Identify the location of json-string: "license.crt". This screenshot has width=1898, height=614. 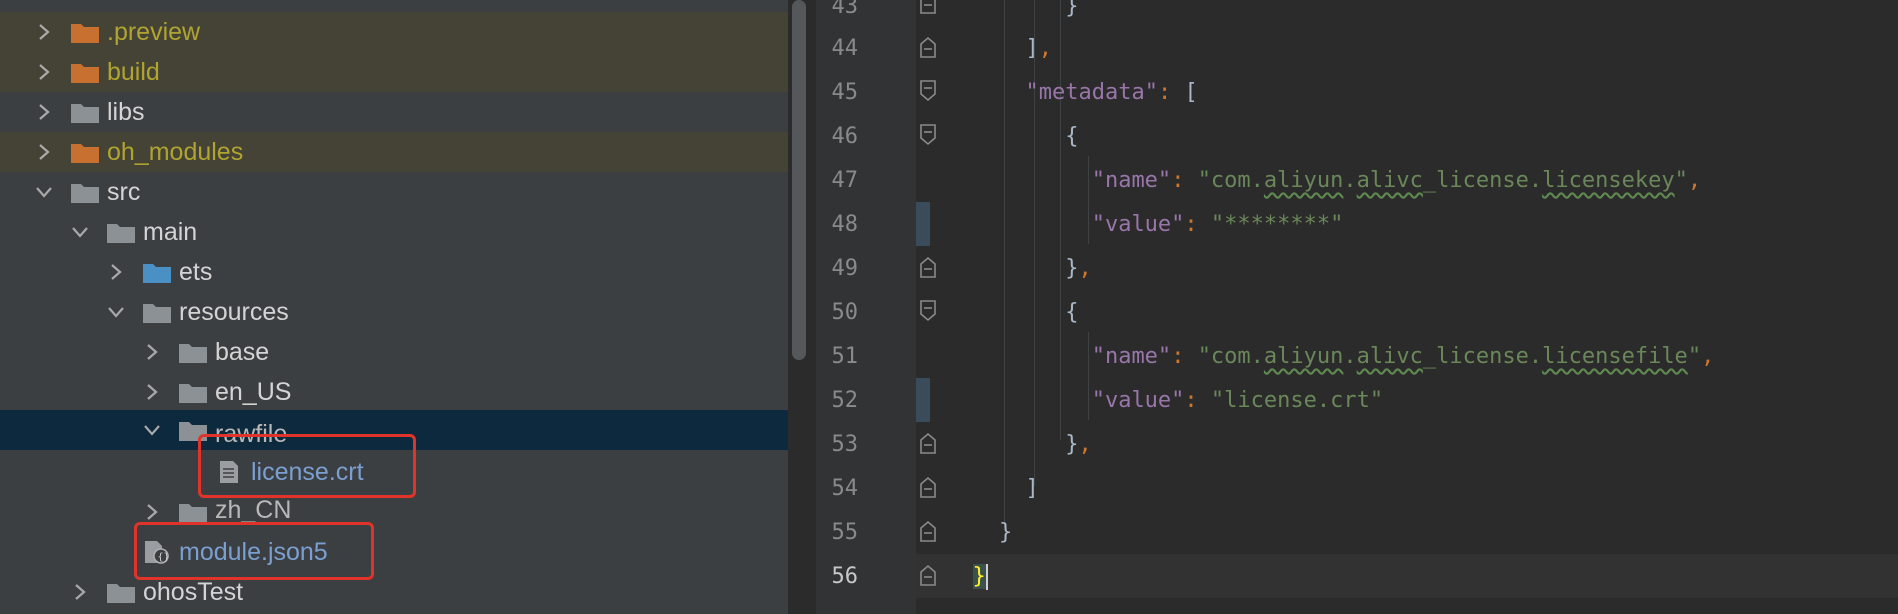
(1297, 400).